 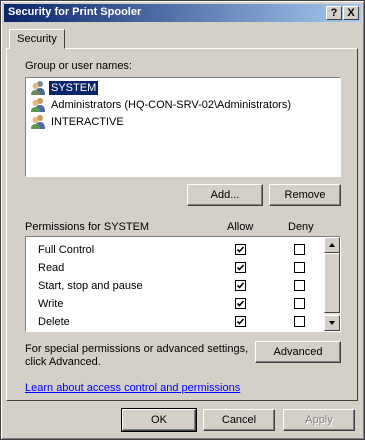 What do you see at coordinates (240, 267) in the screenshot?
I see `allow-checkbox-read` at bounding box center [240, 267].